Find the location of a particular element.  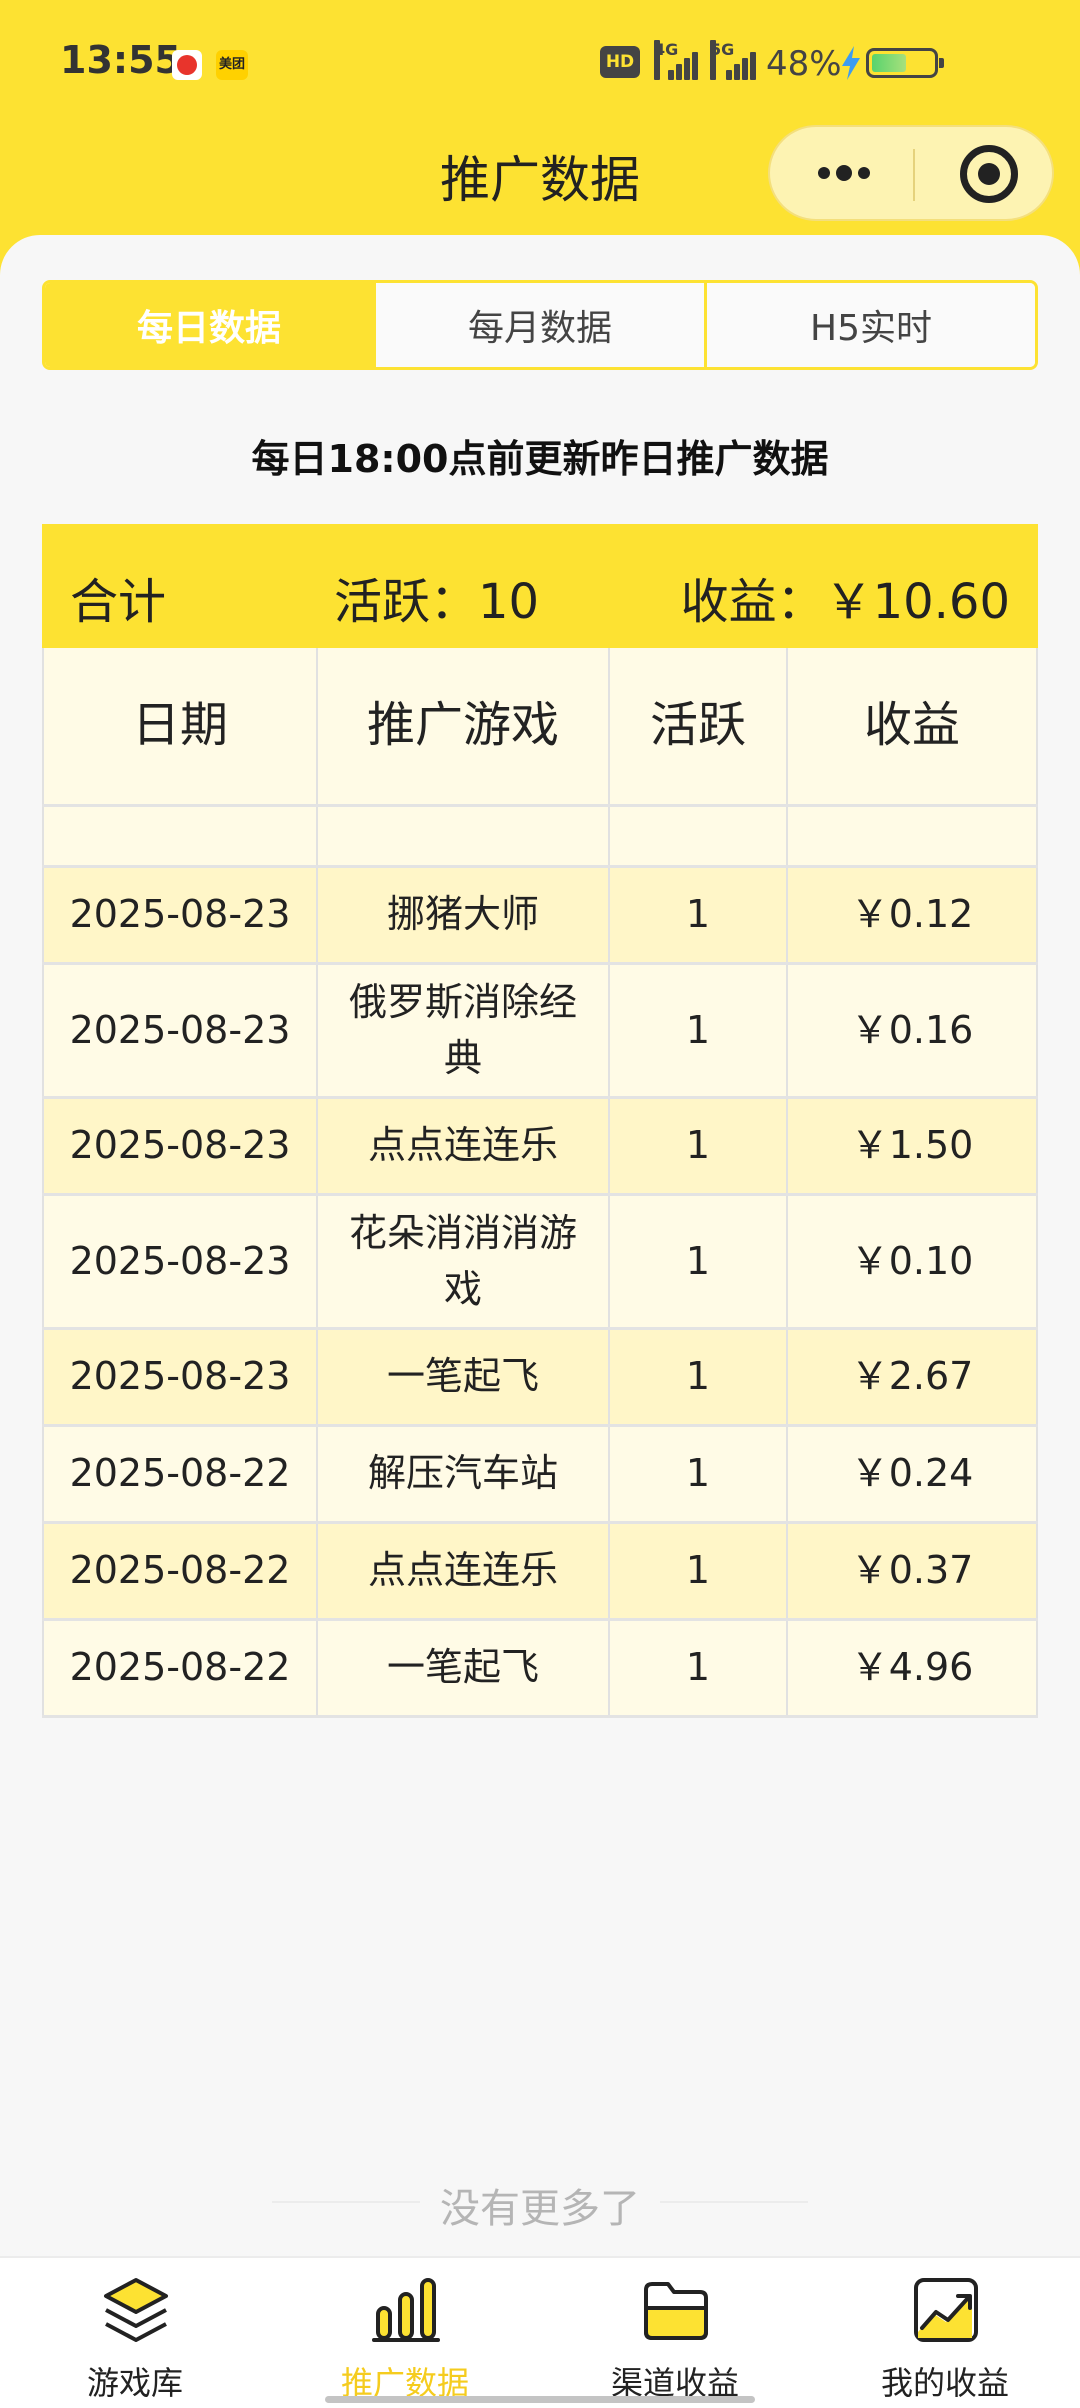

table-row: 2025-08-22 解压汽车站 1 ￥0.24 is located at coordinates (540, 1475).